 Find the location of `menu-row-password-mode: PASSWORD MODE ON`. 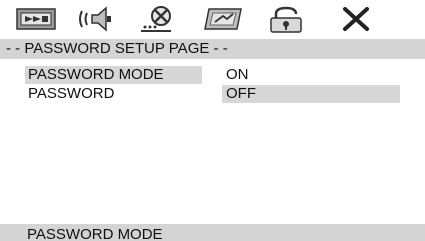

menu-row-password-mode: PASSWORD MODE ON is located at coordinates (212, 75).